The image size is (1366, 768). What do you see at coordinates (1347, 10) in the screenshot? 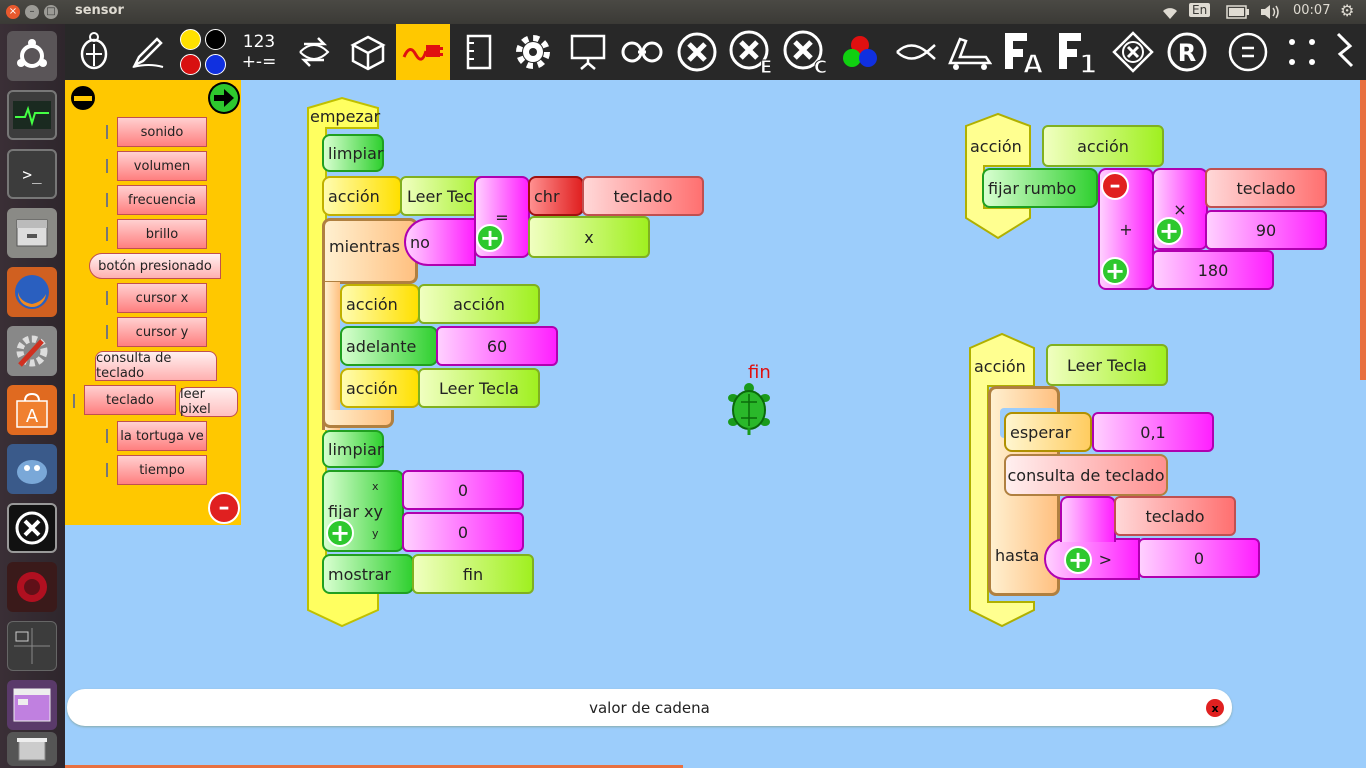
I see `session-gear-icon: ⚙` at bounding box center [1347, 10].